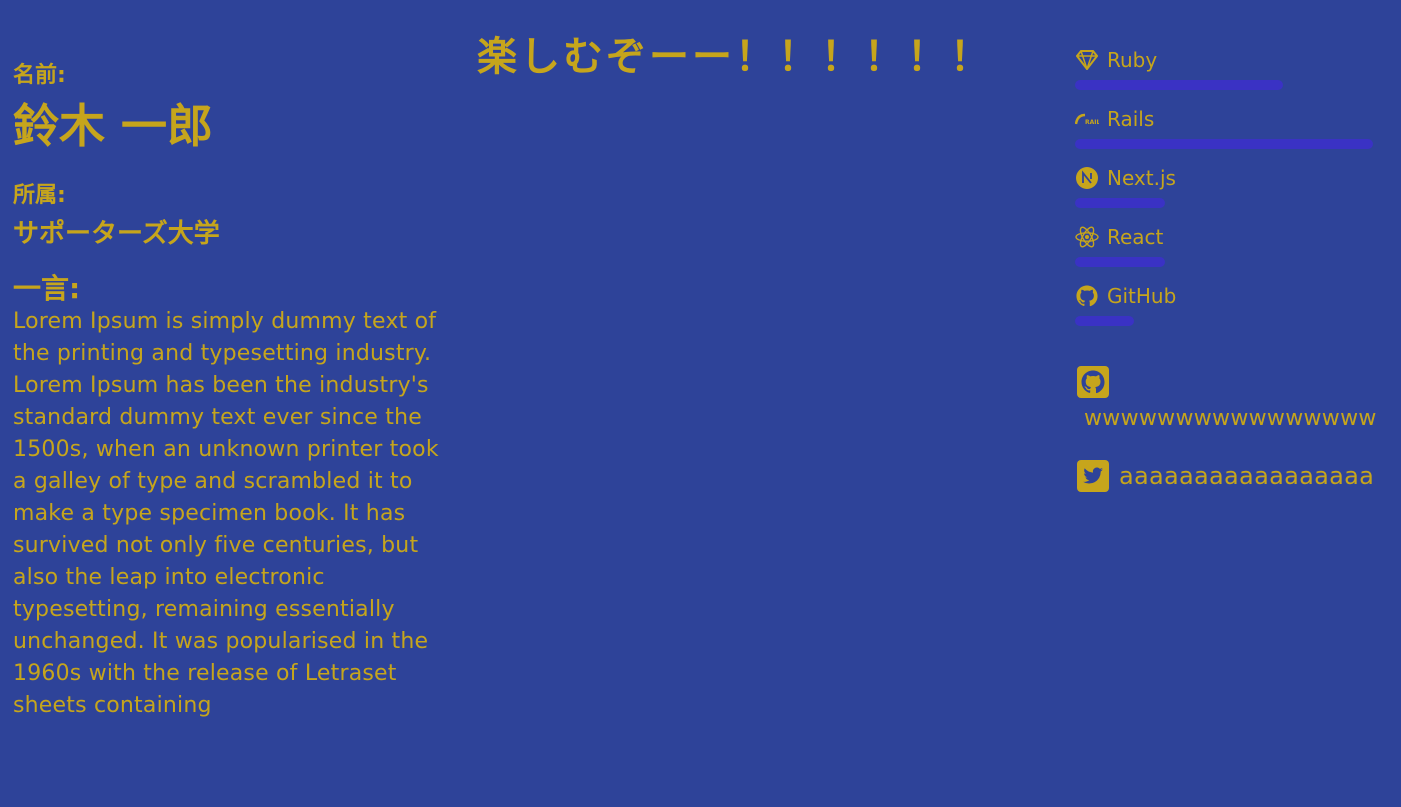  I want to click on skill-react: React, so click(1230, 252).